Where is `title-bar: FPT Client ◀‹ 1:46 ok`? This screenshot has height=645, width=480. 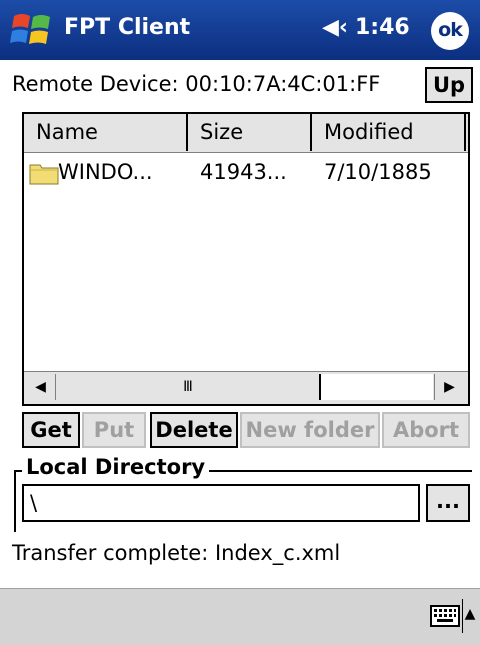
title-bar: FPT Client ◀‹ 1:46 ok is located at coordinates (240, 30).